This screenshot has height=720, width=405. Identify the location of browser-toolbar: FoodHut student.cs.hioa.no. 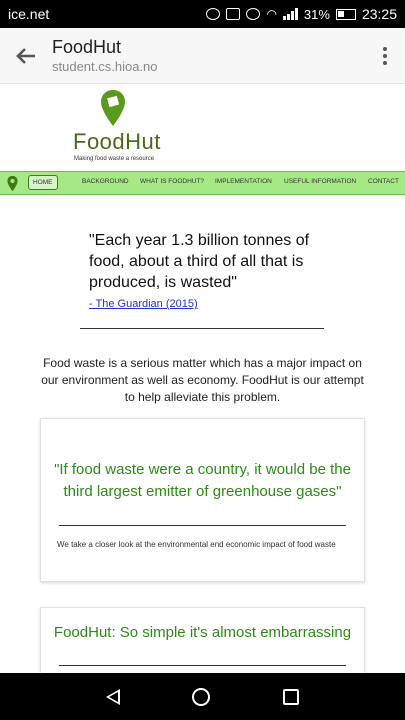
(202, 56).